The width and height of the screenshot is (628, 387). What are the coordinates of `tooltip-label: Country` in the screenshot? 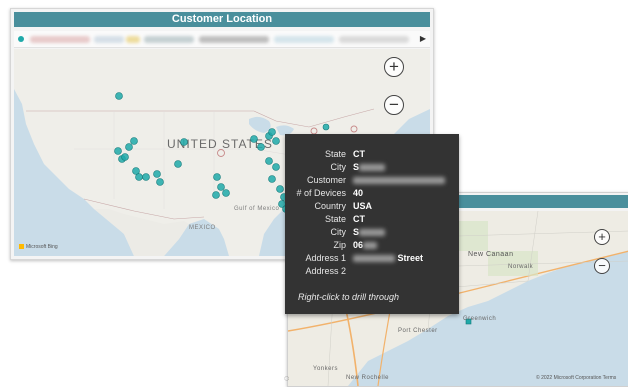 It's located at (330, 206).